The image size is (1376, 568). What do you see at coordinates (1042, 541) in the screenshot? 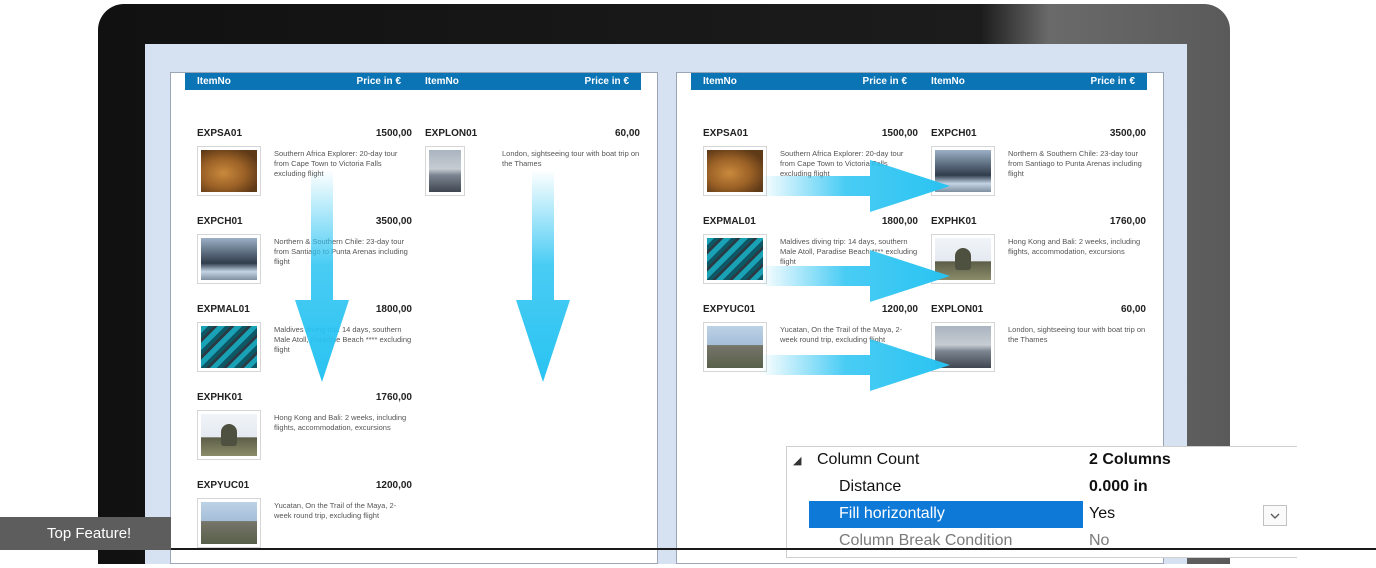
I see `property-row-column-break-condition: Column Break Condition No` at bounding box center [1042, 541].